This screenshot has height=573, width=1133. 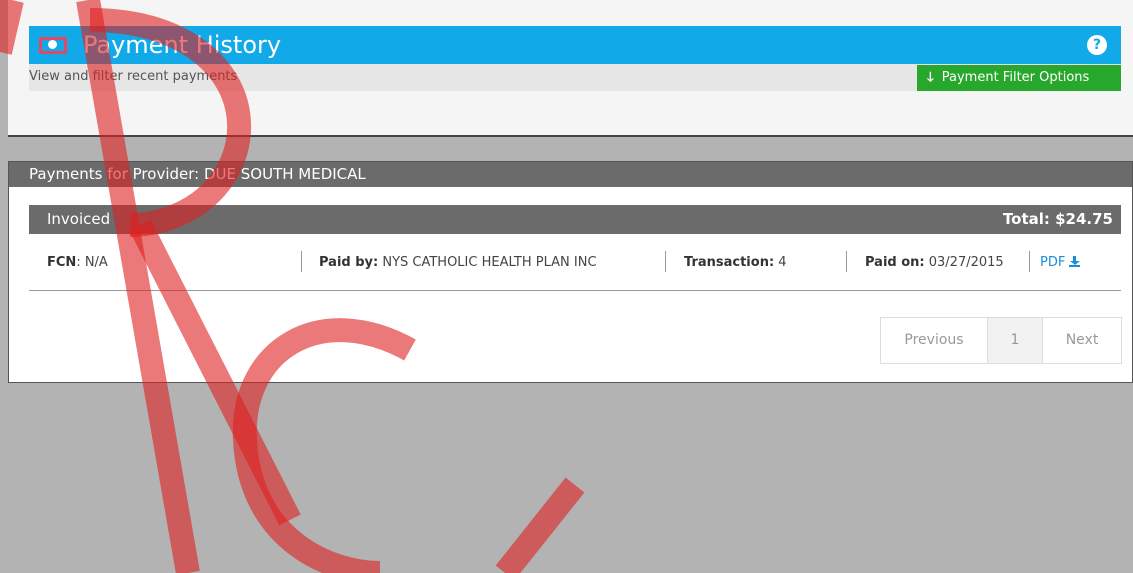 I want to click on page-subtitle: View and filter recent payments, so click(x=133, y=76).